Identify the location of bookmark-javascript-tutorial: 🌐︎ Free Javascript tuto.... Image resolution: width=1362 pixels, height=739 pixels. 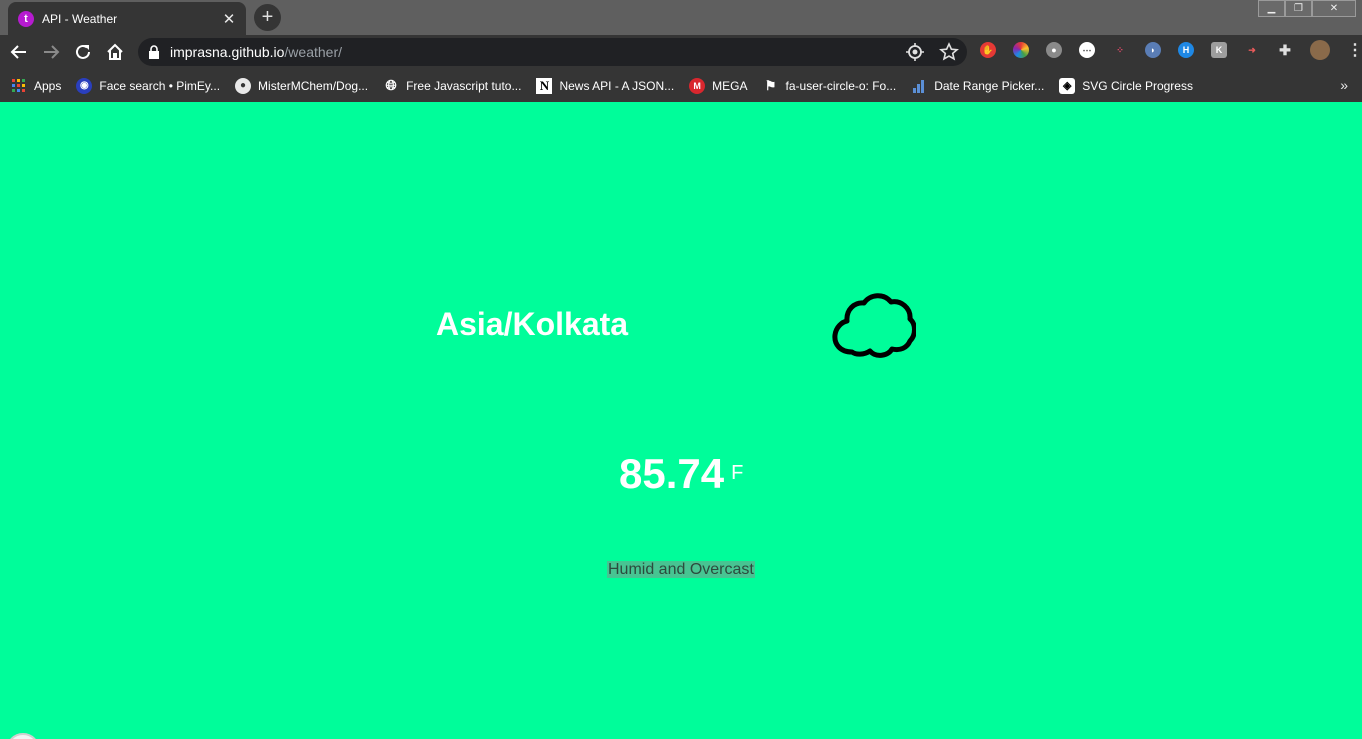
(452, 85).